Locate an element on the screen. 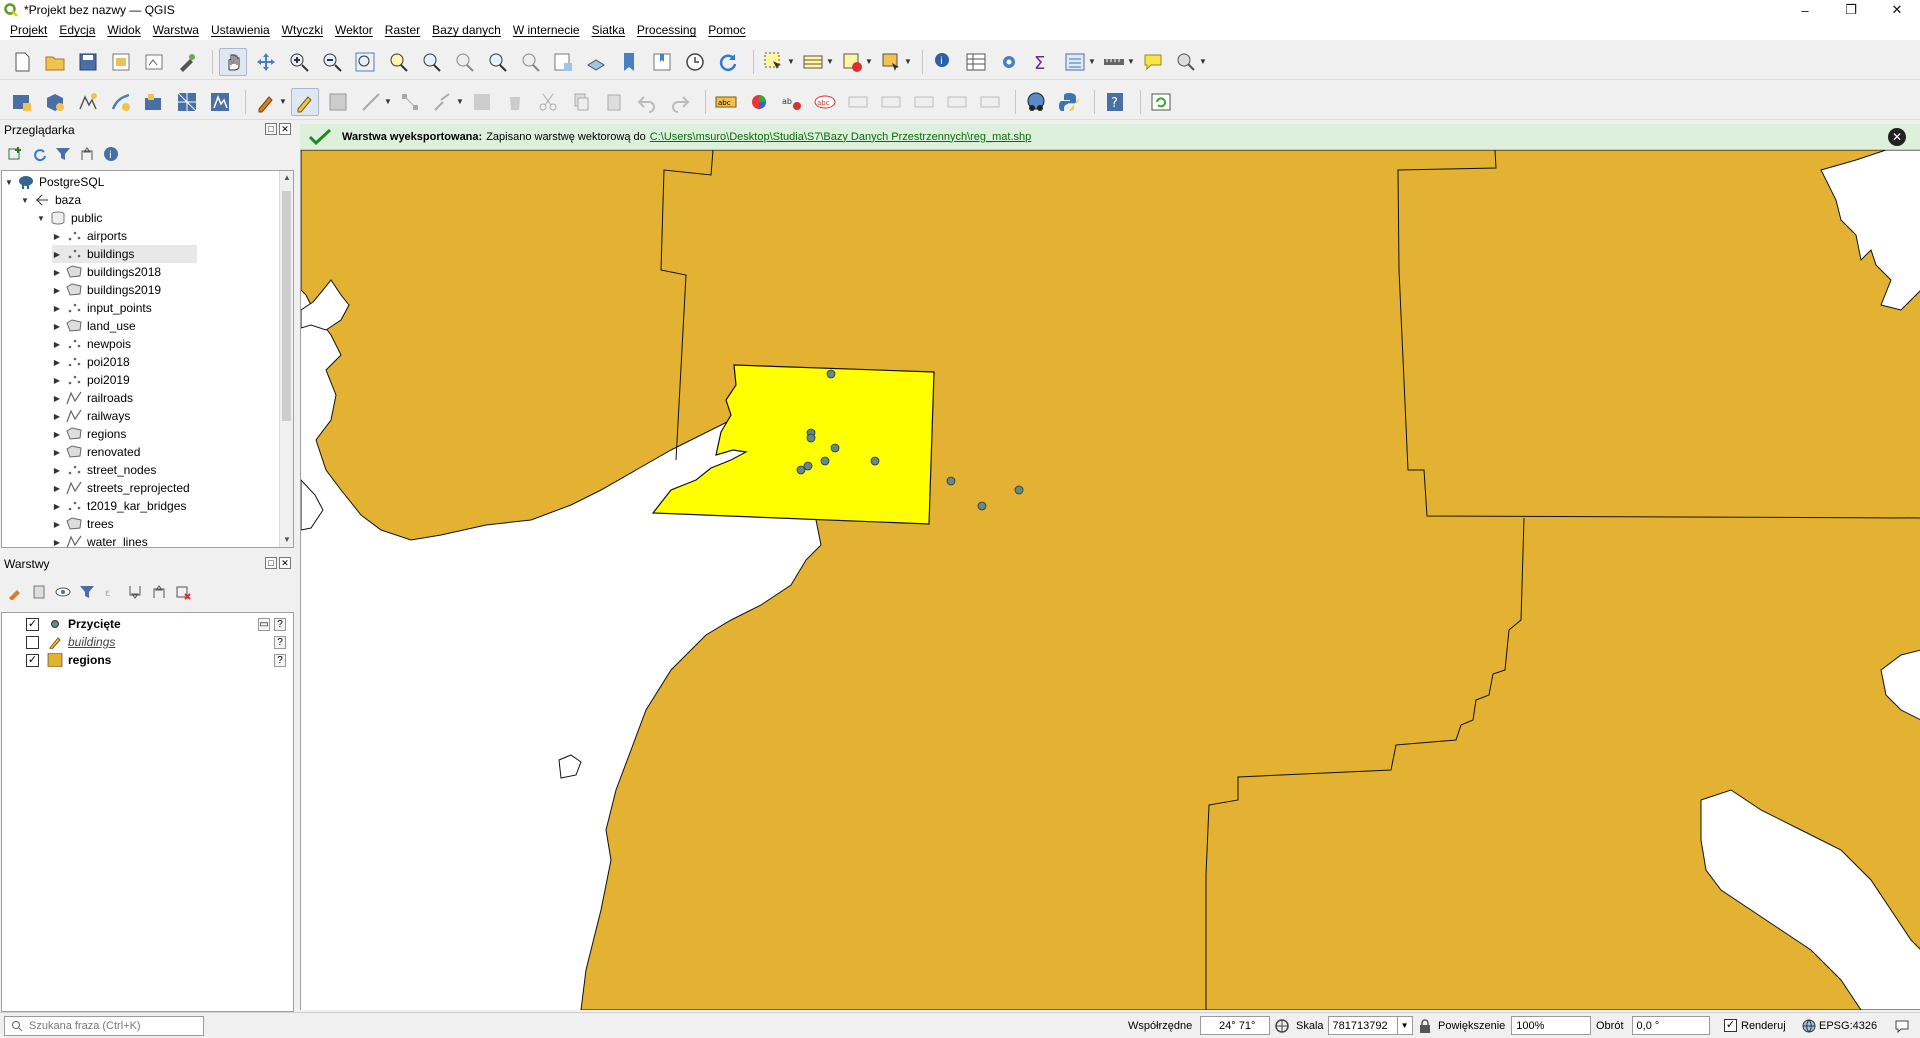  open-project-icon is located at coordinates (55, 62).